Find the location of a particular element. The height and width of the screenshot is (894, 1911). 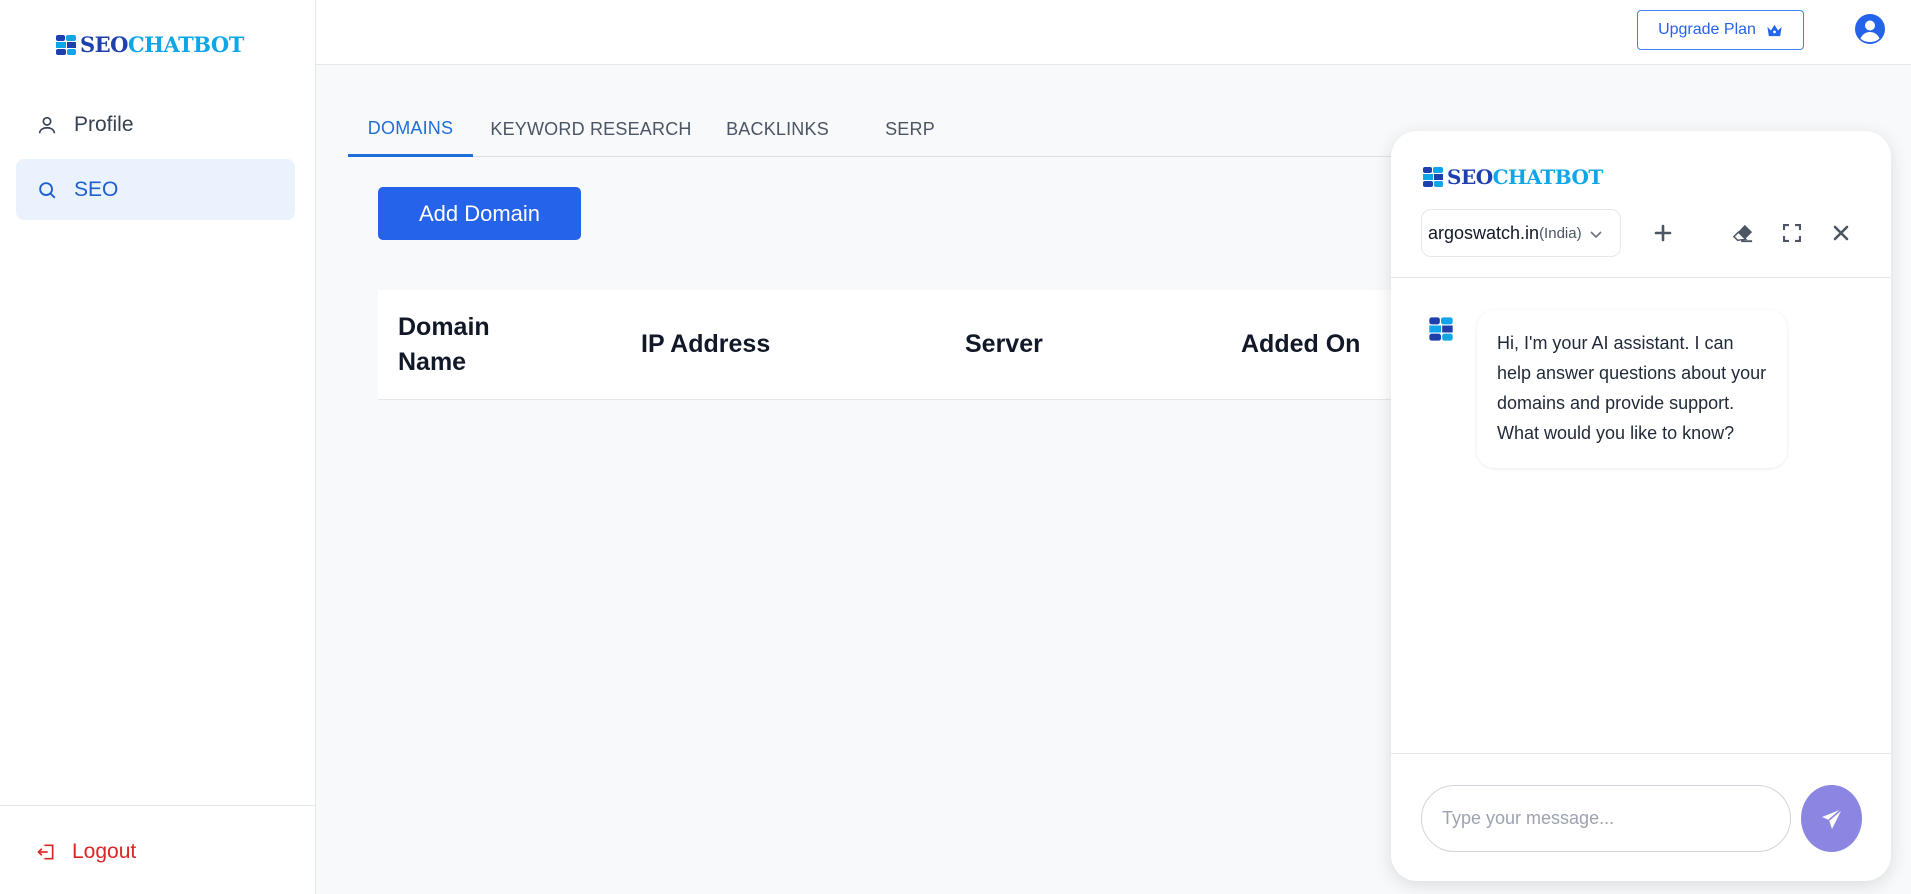

eraser-icon is located at coordinates (1742, 233).